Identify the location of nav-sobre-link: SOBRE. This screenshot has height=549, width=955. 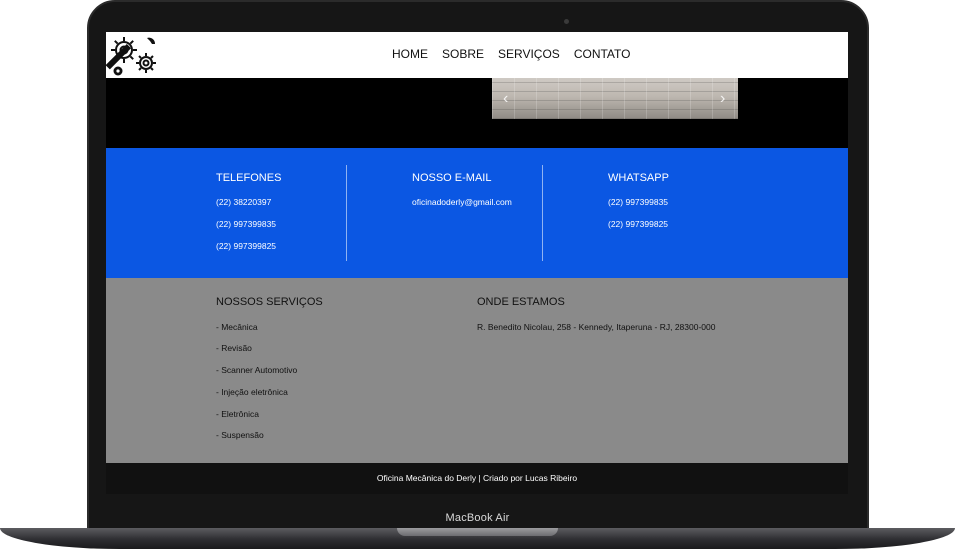
(463, 54).